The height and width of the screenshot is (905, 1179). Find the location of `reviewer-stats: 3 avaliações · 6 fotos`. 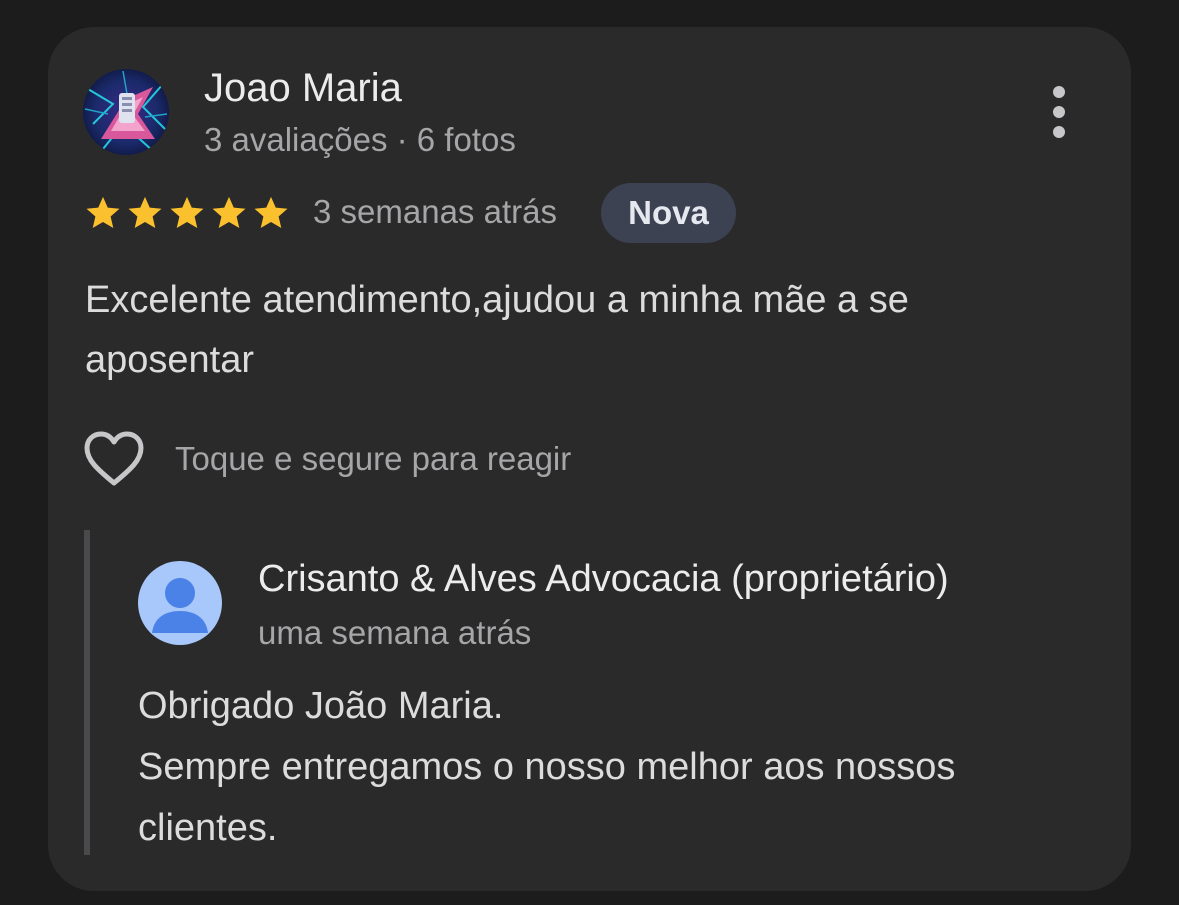

reviewer-stats: 3 avaliações · 6 fotos is located at coordinates (360, 139).